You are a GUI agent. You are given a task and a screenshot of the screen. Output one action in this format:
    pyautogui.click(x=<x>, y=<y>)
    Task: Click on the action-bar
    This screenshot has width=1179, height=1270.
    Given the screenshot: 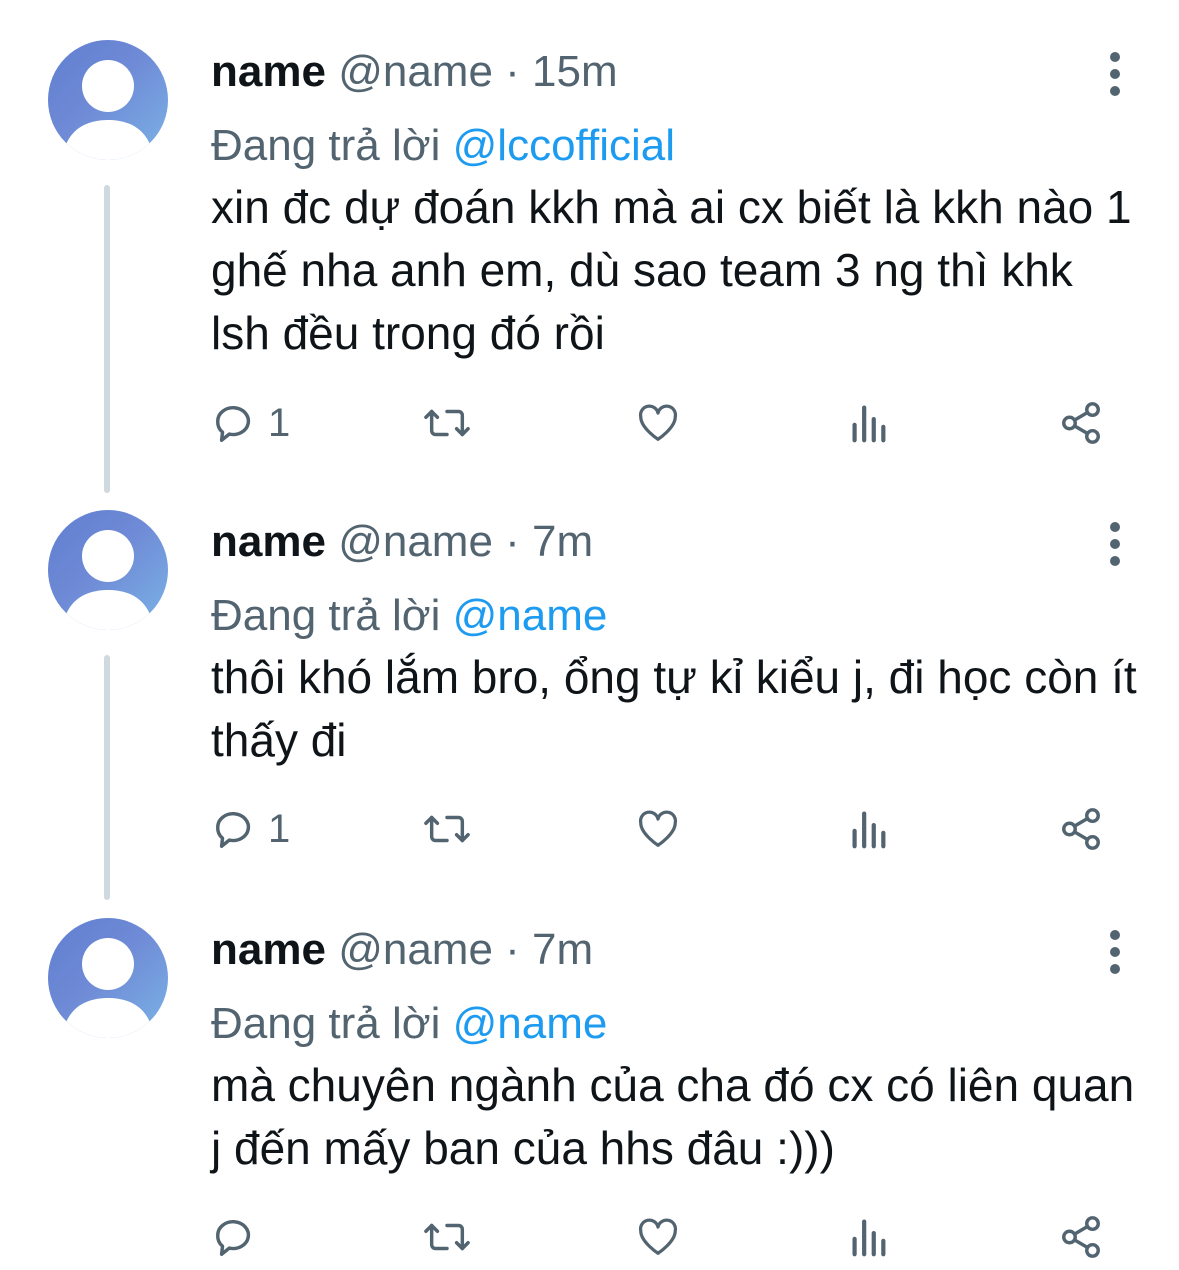 What is the action you would take?
    pyautogui.click(x=589, y=1237)
    